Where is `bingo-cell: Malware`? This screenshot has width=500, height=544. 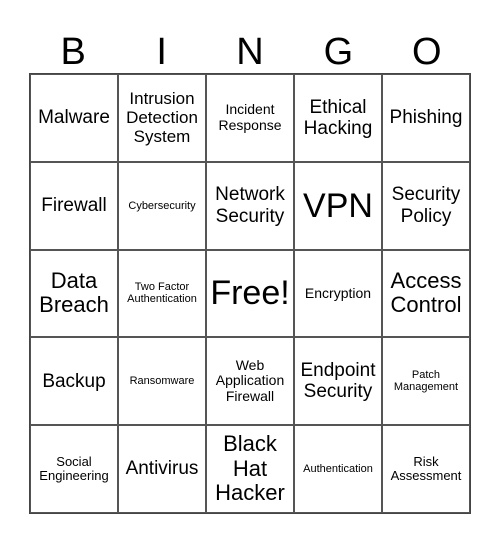
bingo-cell: Malware is located at coordinates (74, 118).